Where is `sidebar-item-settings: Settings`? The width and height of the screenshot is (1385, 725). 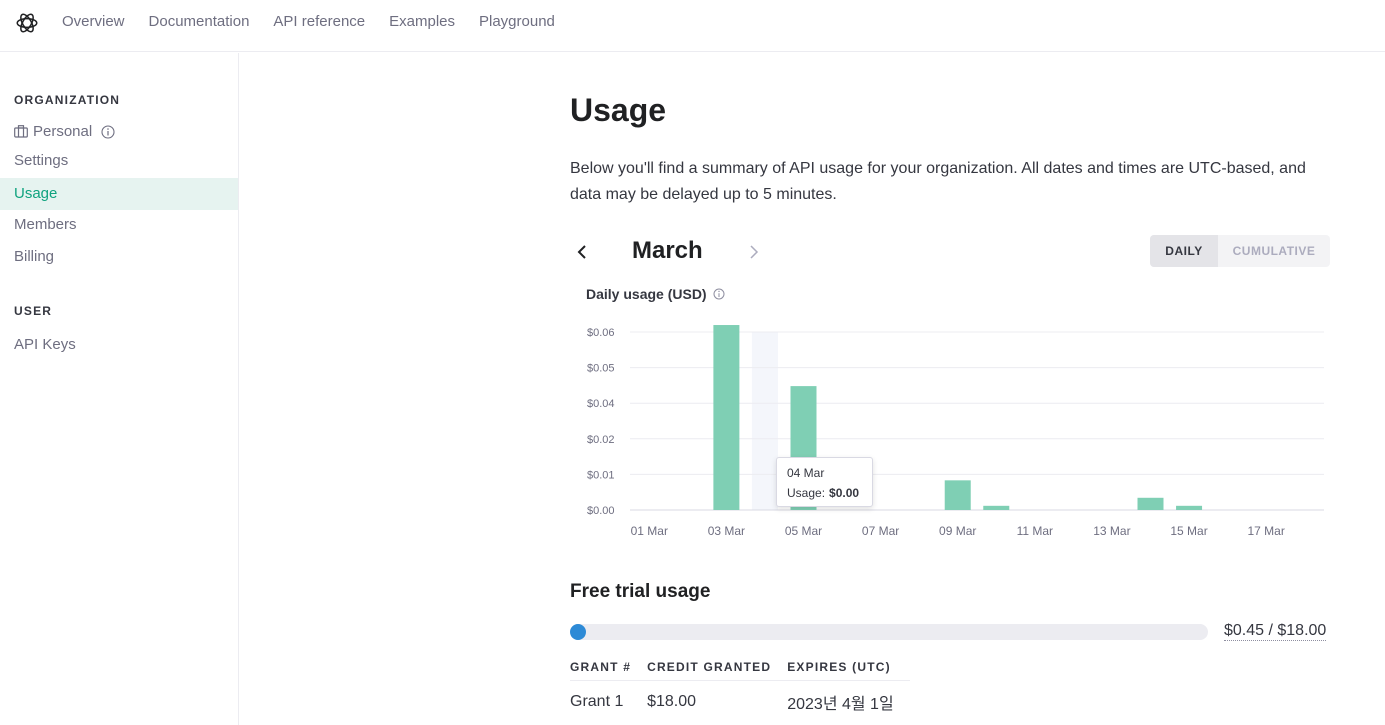
sidebar-item-settings: Settings is located at coordinates (119, 161).